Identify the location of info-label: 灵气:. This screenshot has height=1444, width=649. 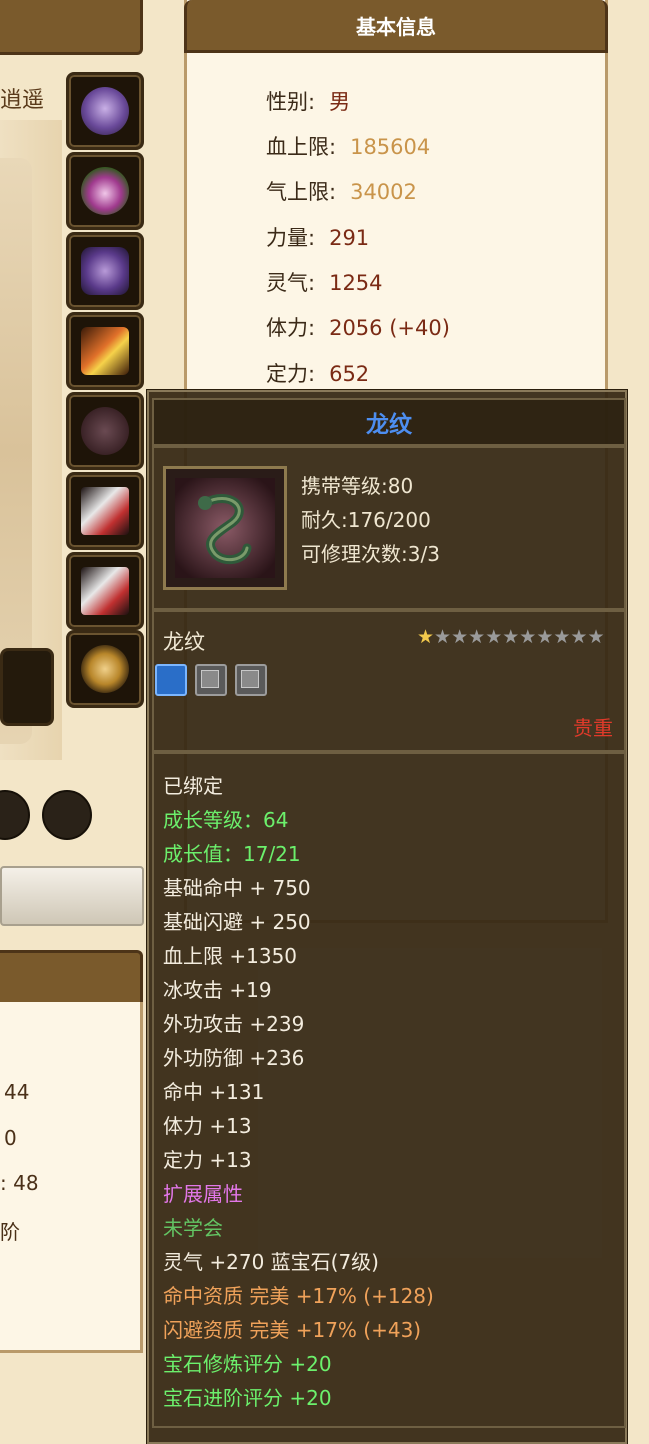
(291, 283).